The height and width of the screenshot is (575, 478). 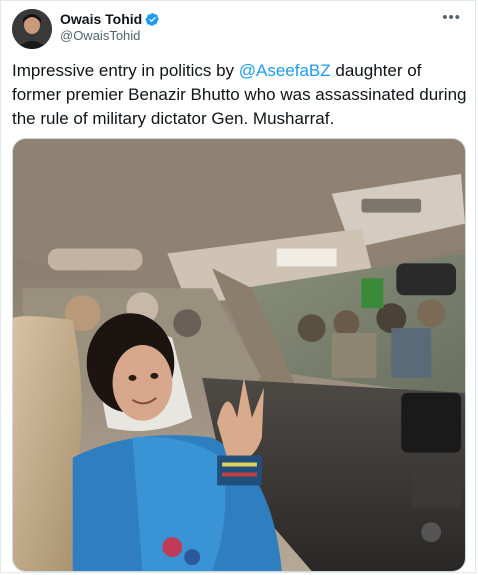 What do you see at coordinates (100, 35) in the screenshot?
I see `author-handle: @OwaisTohid` at bounding box center [100, 35].